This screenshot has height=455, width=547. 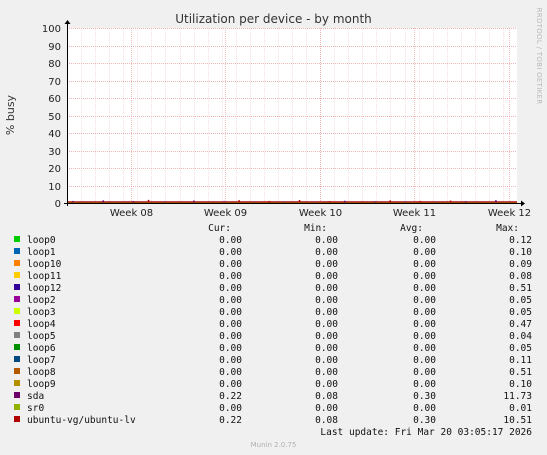 I want to click on legend-label: loop4, so click(x=41, y=324).